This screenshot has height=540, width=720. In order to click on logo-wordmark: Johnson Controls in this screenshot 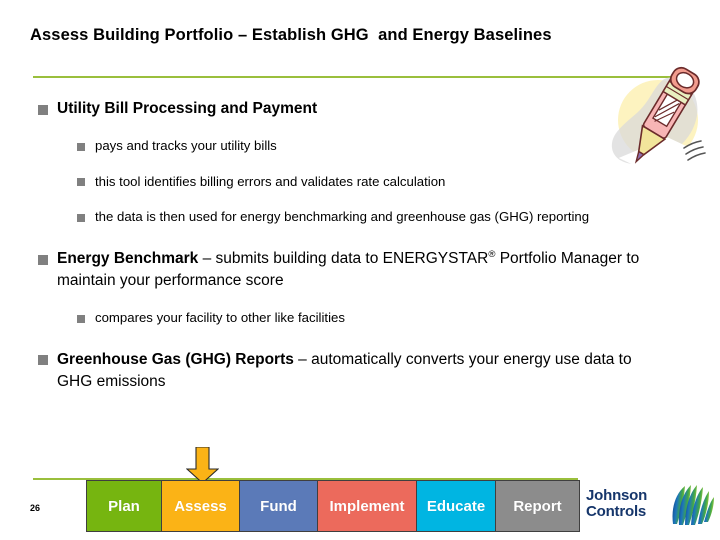, I will do `click(616, 504)`.